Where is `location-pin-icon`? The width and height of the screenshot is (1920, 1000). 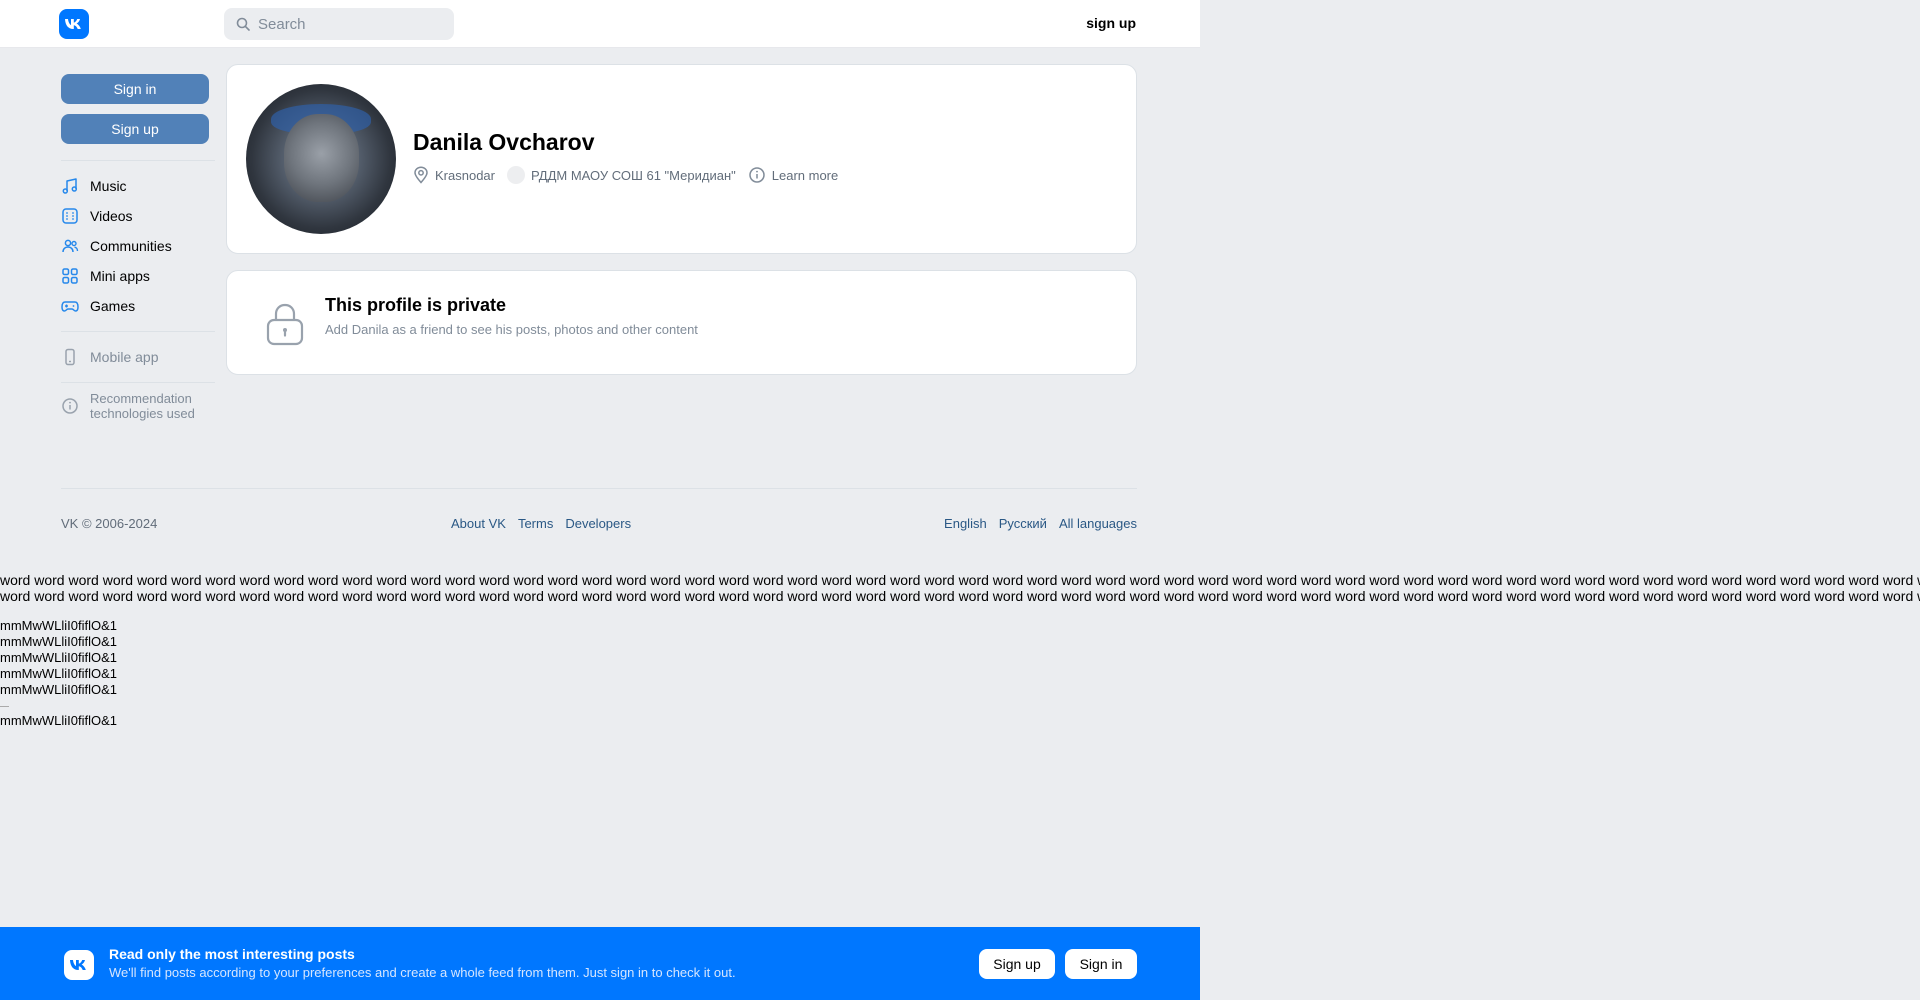 location-pin-icon is located at coordinates (421, 175).